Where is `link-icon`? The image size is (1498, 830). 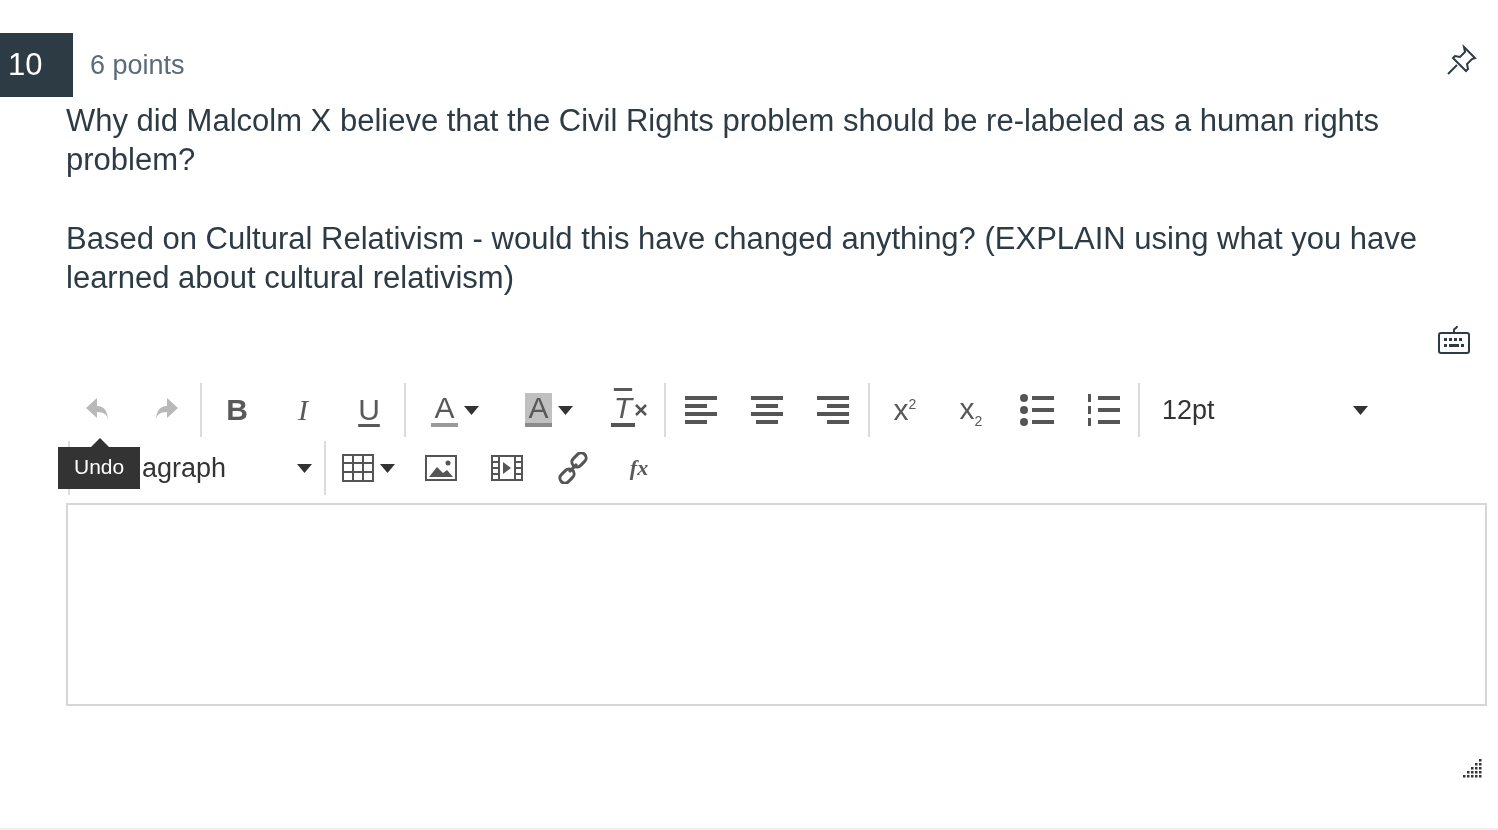
link-icon is located at coordinates (573, 468).